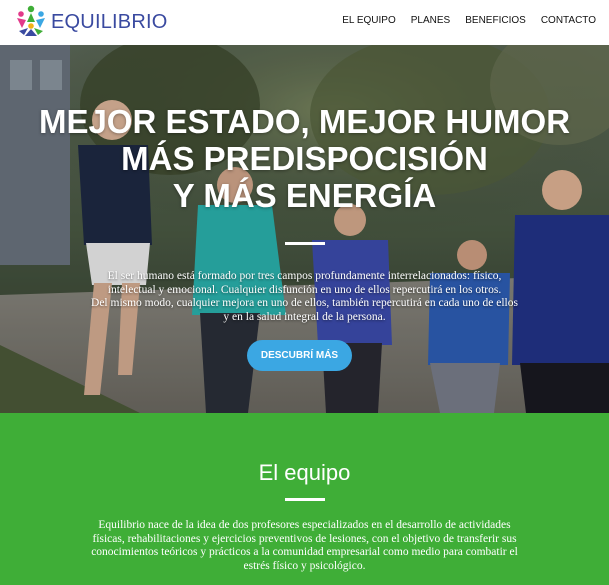  I want to click on hero-title-line: MÁS PREDISPOCISIÓN, so click(304, 158).